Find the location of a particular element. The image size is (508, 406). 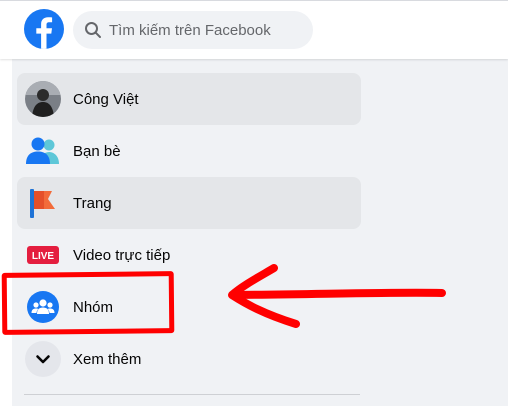

top-navbar is located at coordinates (254, 29).